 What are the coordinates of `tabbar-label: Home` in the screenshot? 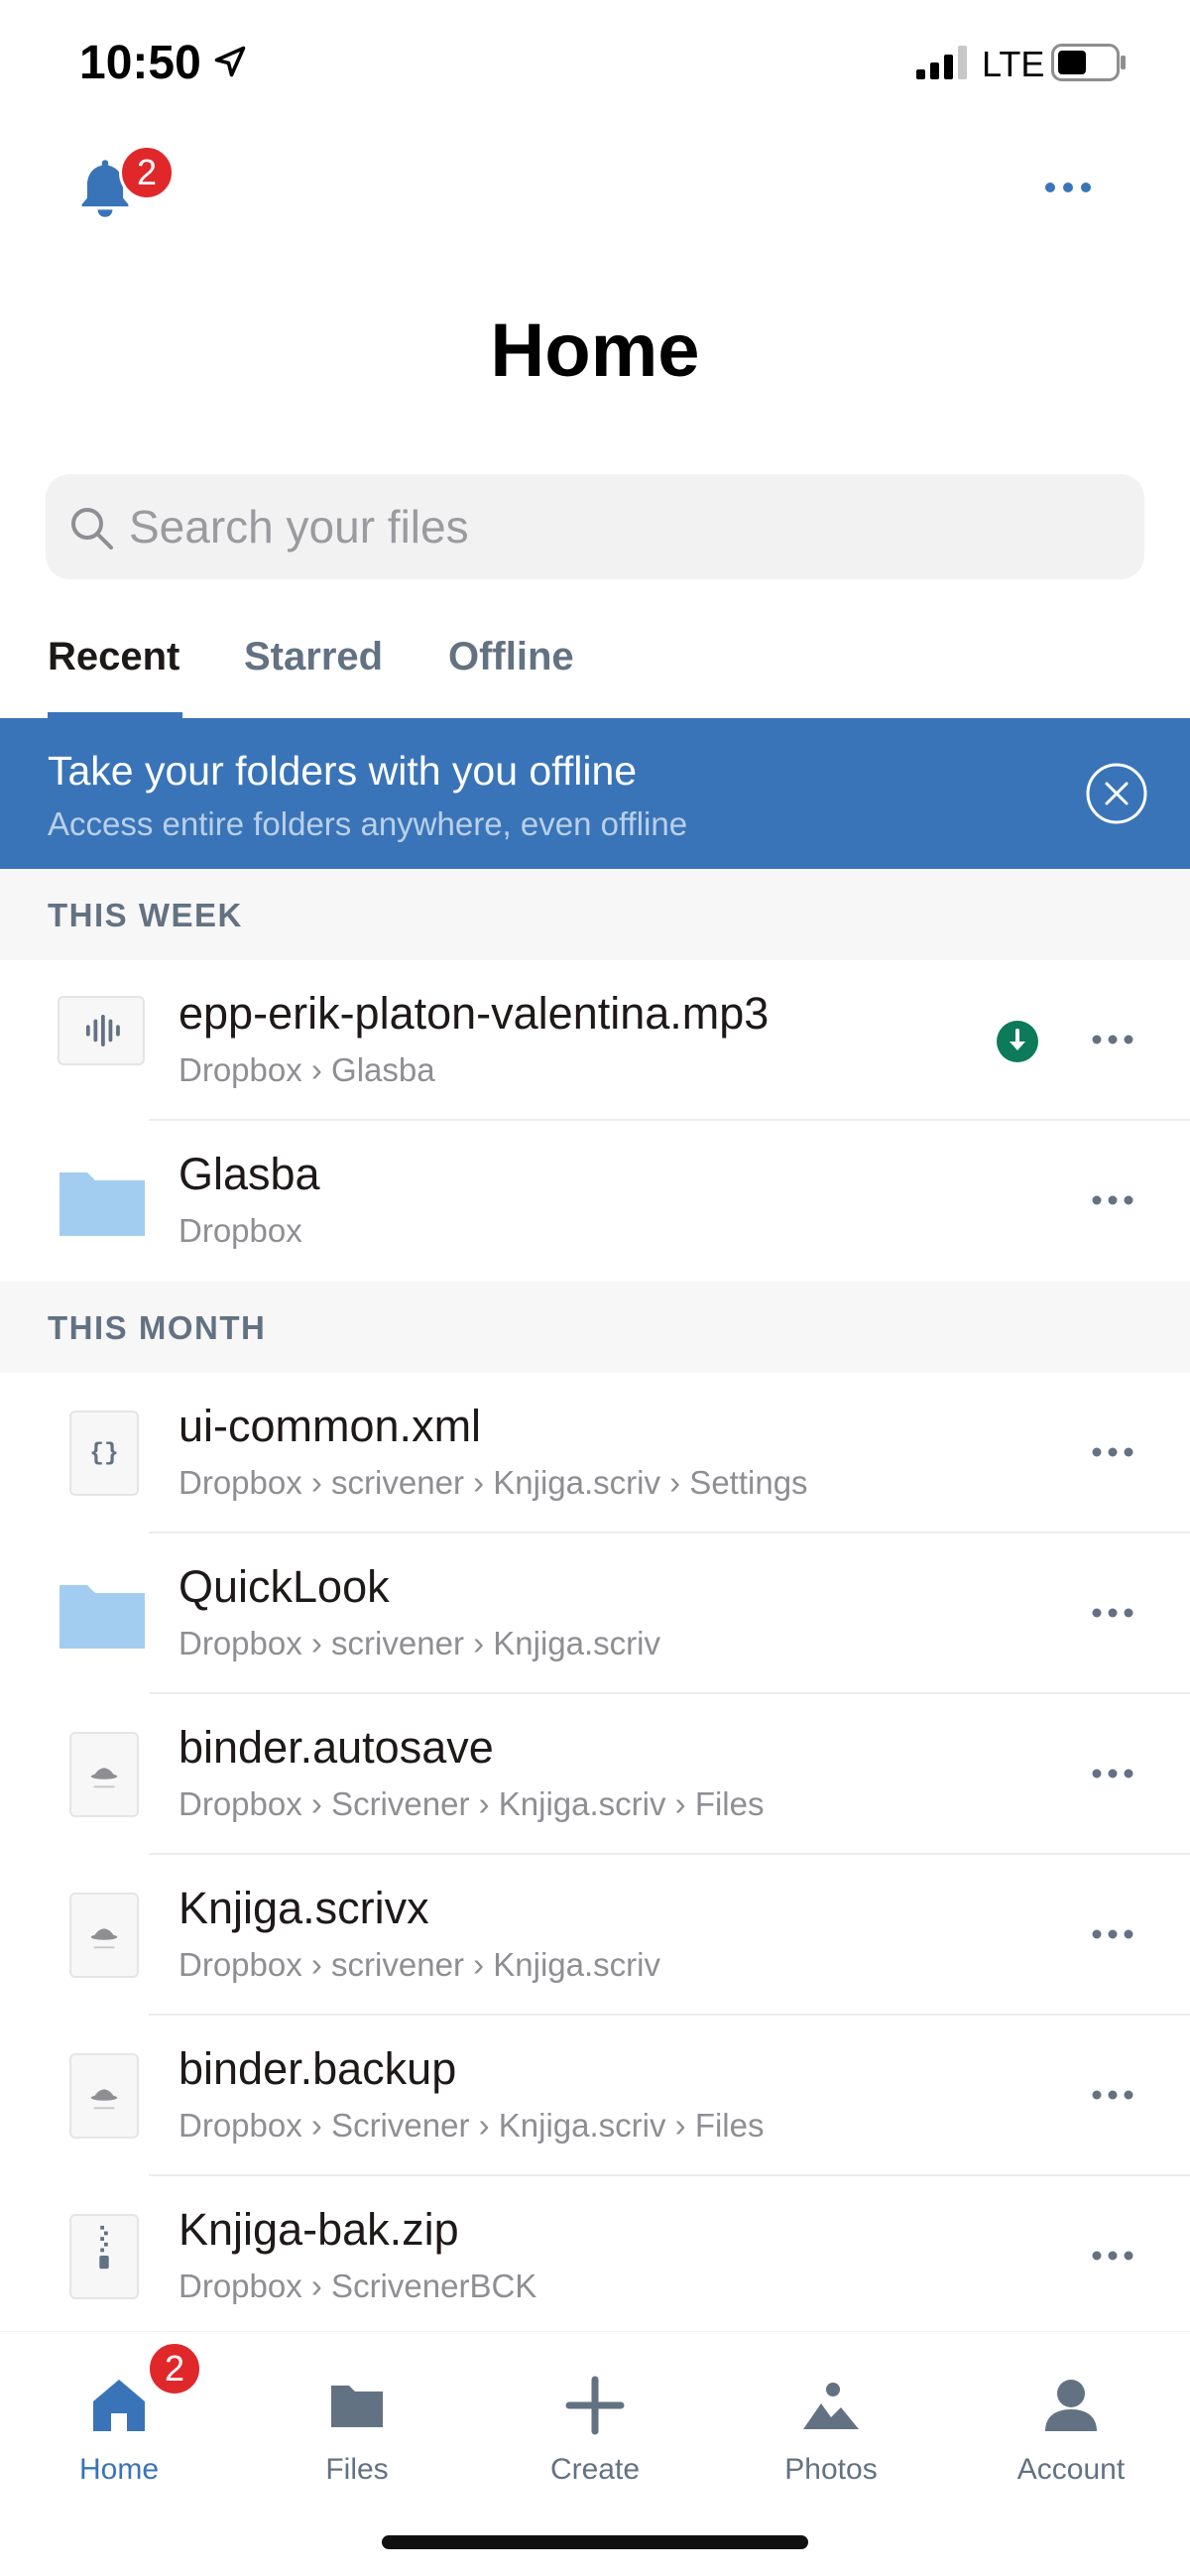 It's located at (119, 2469).